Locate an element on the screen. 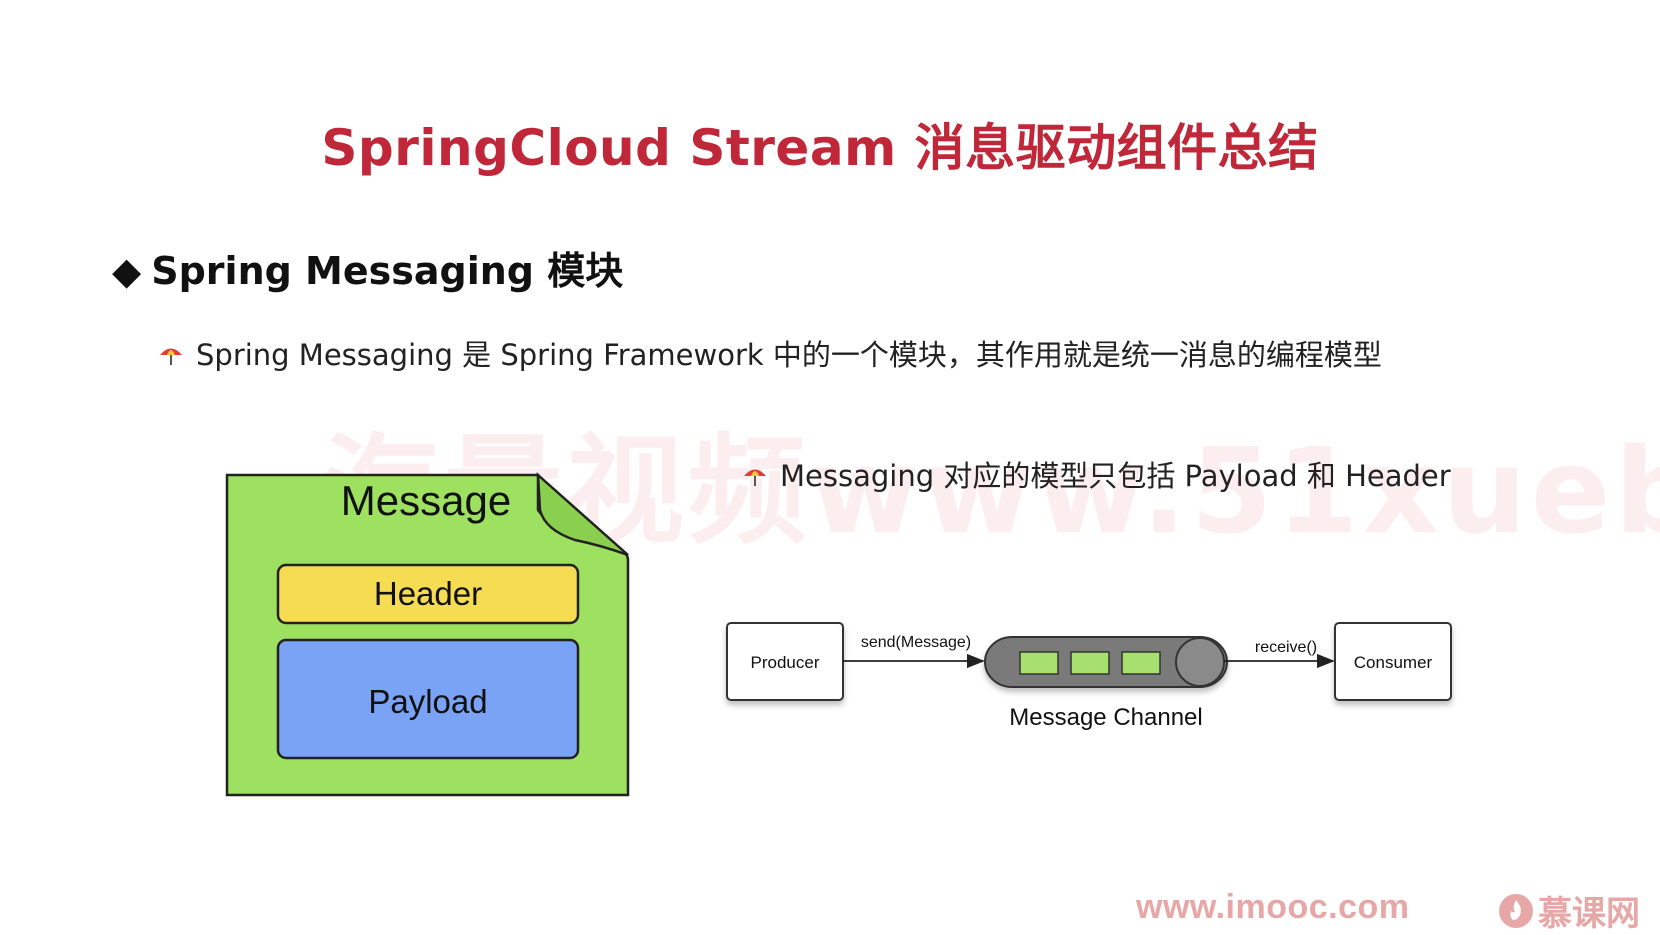 This screenshot has width=1660, height=935. header-label: Header is located at coordinates (428, 593).